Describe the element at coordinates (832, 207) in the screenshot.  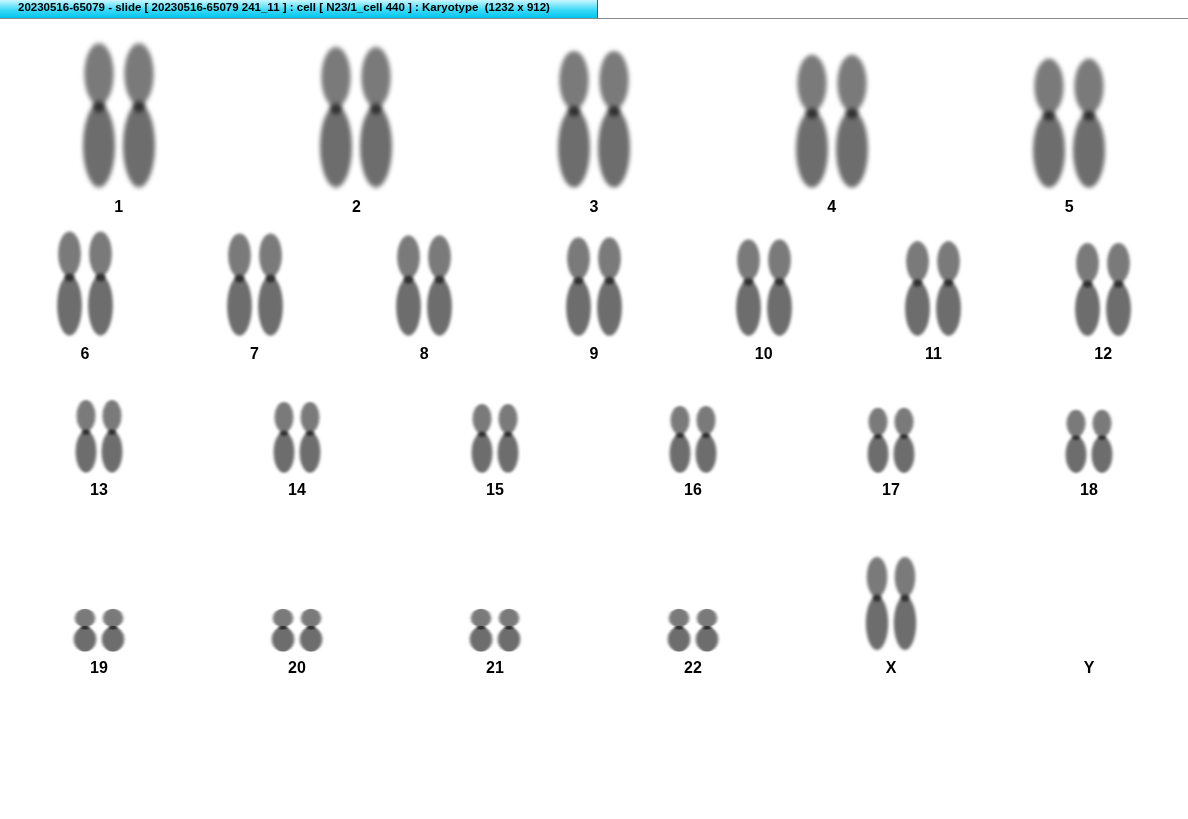
I see `chromosome-label: 4` at that location.